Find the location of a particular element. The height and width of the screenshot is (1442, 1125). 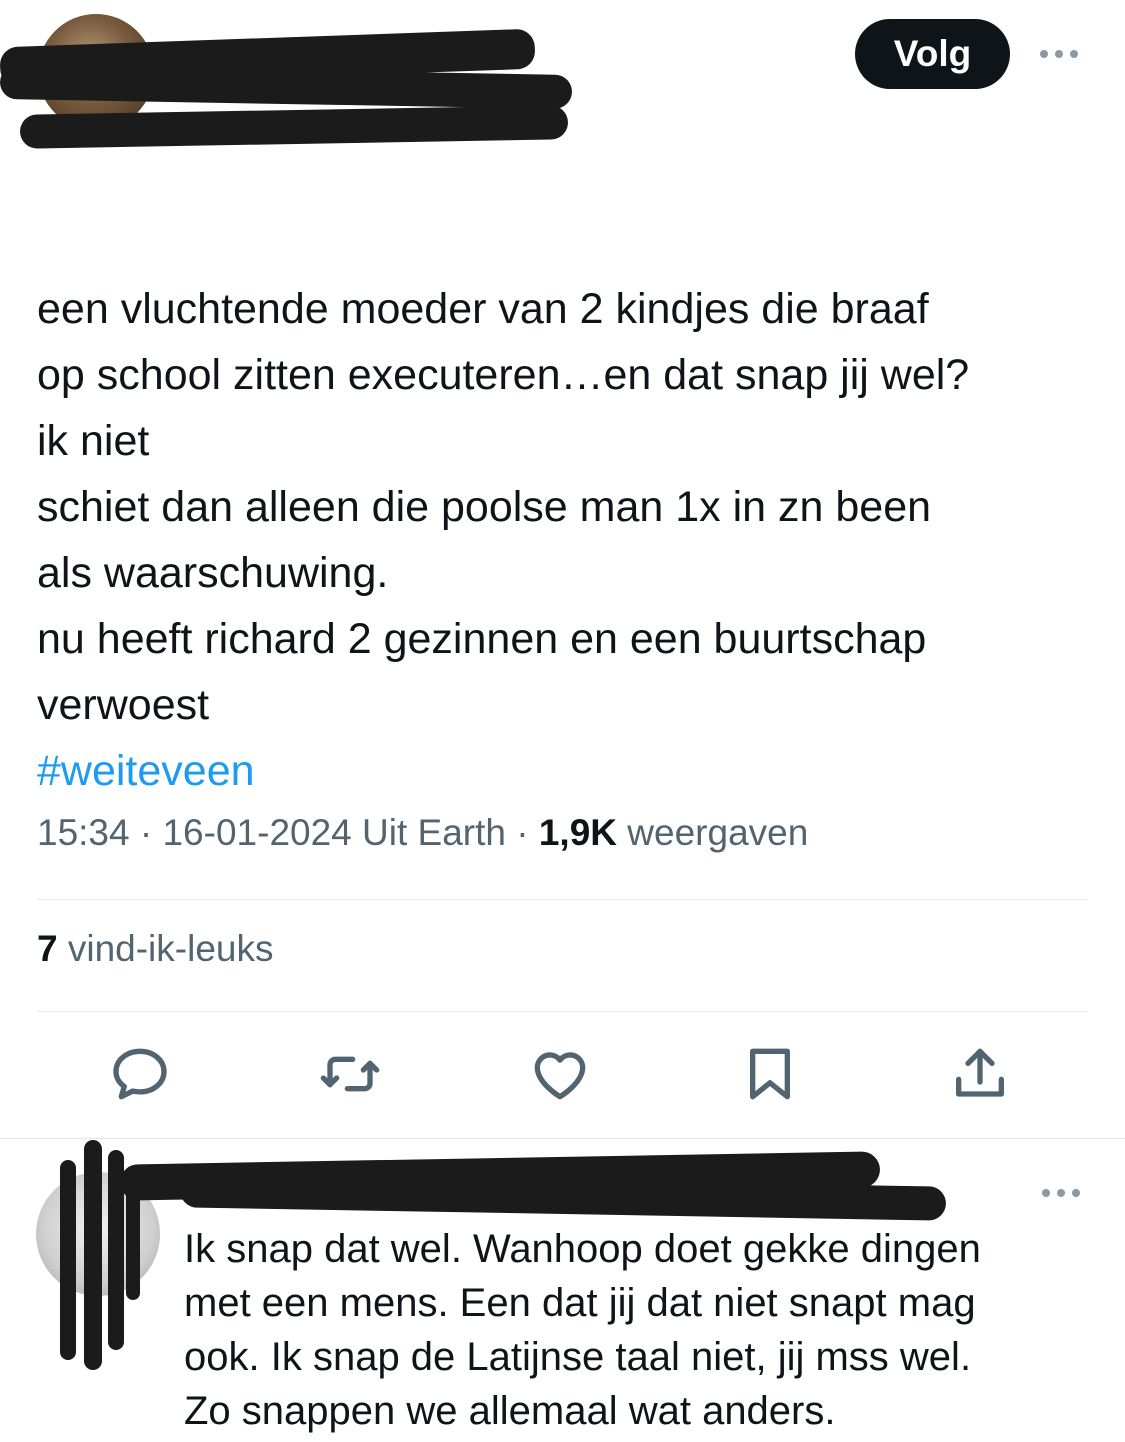

likes-count: 7 is located at coordinates (47, 948).